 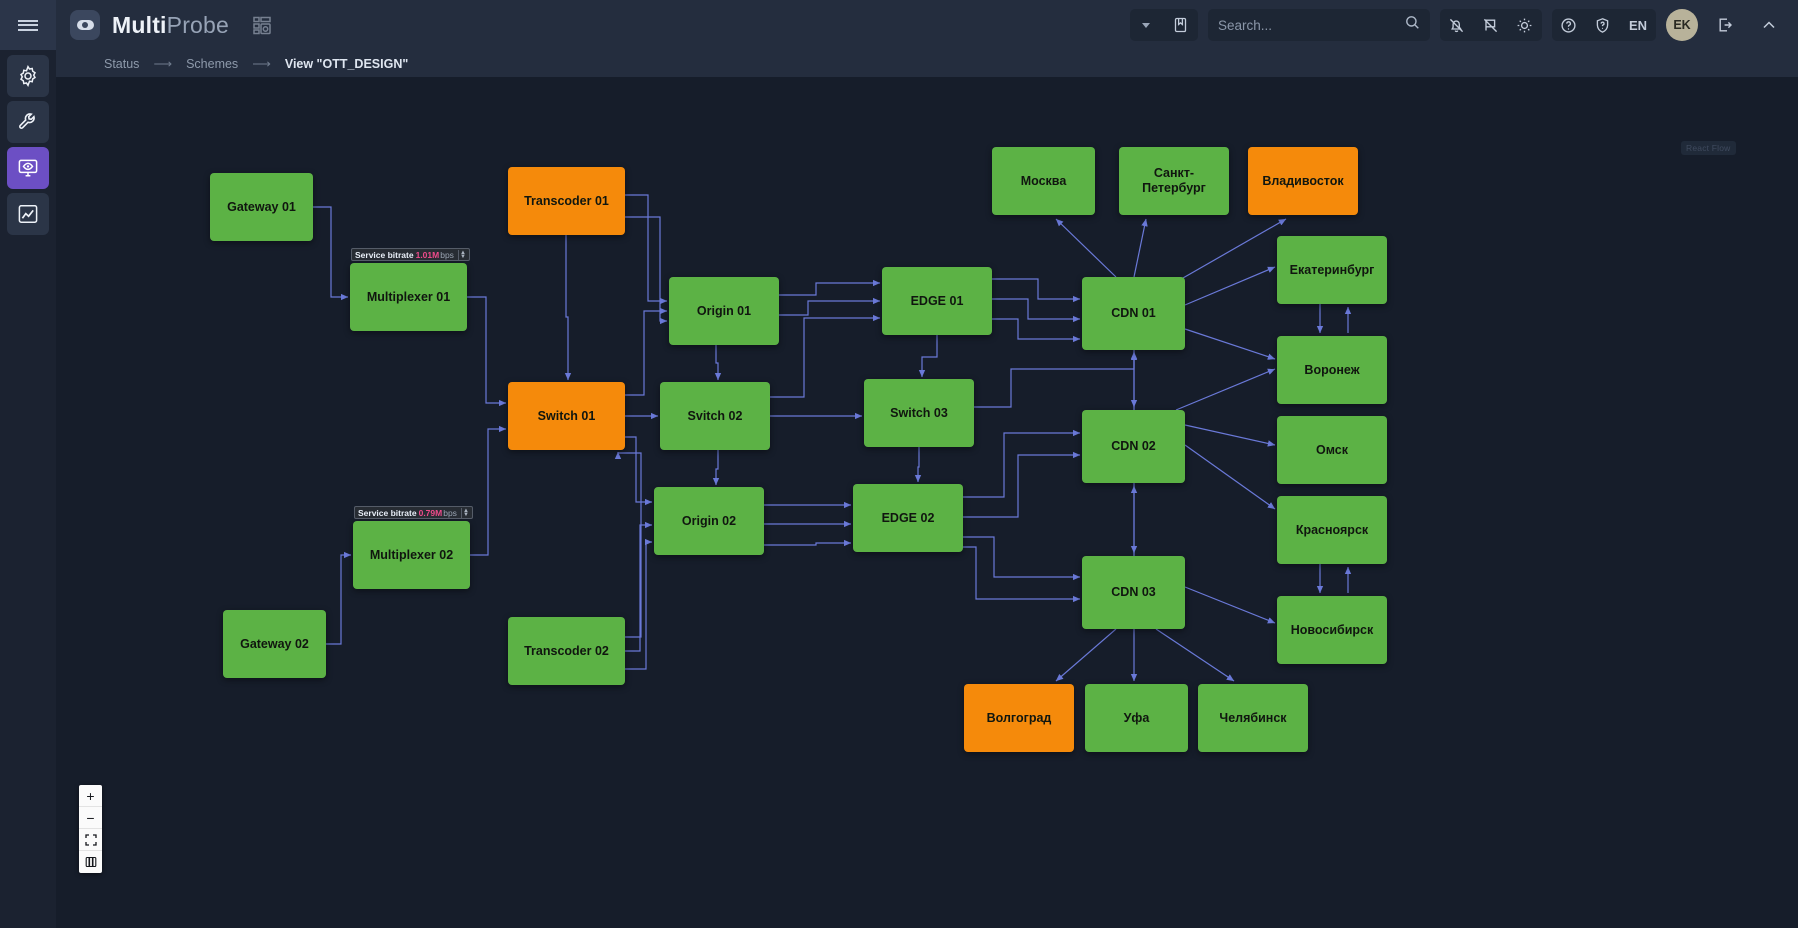 I want to click on diagram-node-label: Владивосток, so click(x=1303, y=180).